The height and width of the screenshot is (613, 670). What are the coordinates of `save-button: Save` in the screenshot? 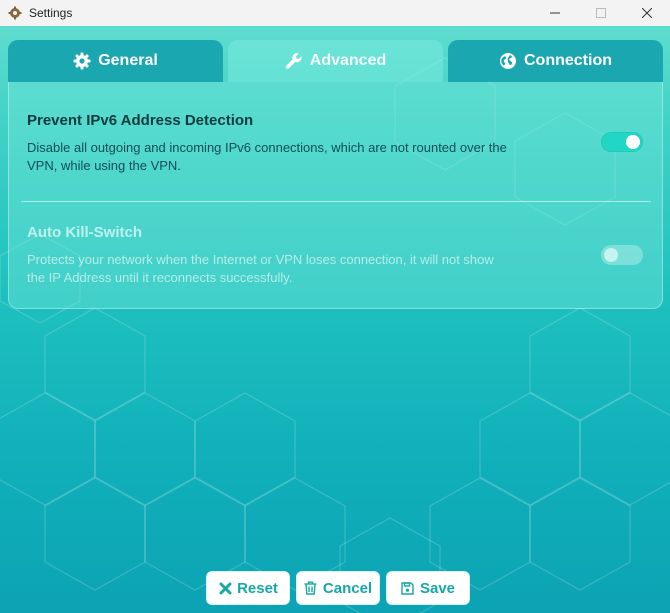 It's located at (428, 588).